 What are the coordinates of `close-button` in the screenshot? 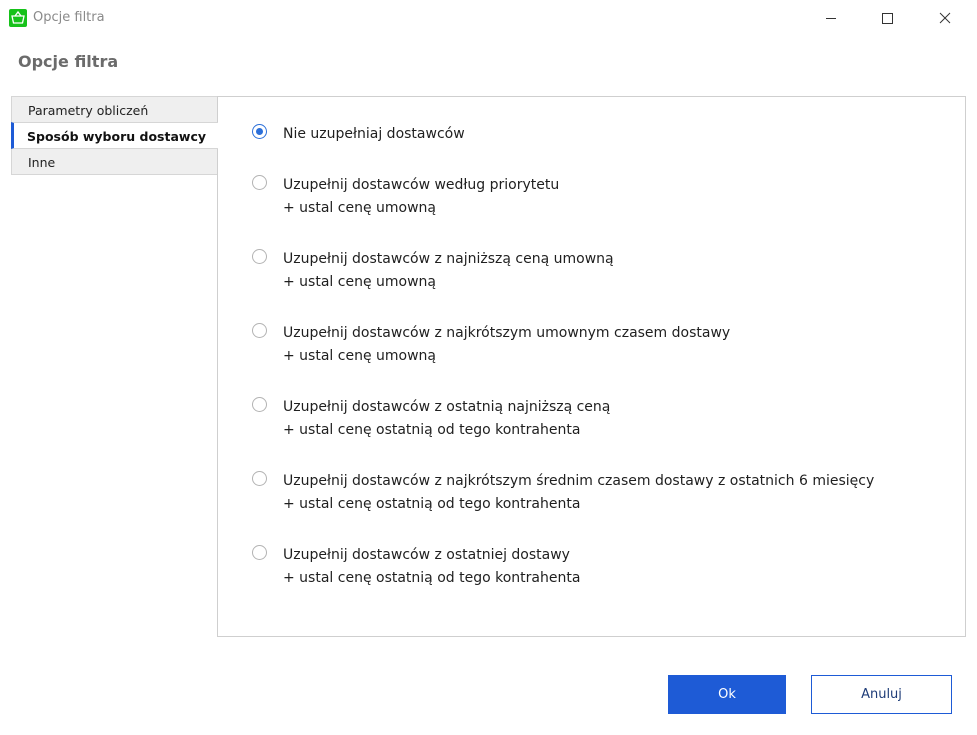 It's located at (945, 18).